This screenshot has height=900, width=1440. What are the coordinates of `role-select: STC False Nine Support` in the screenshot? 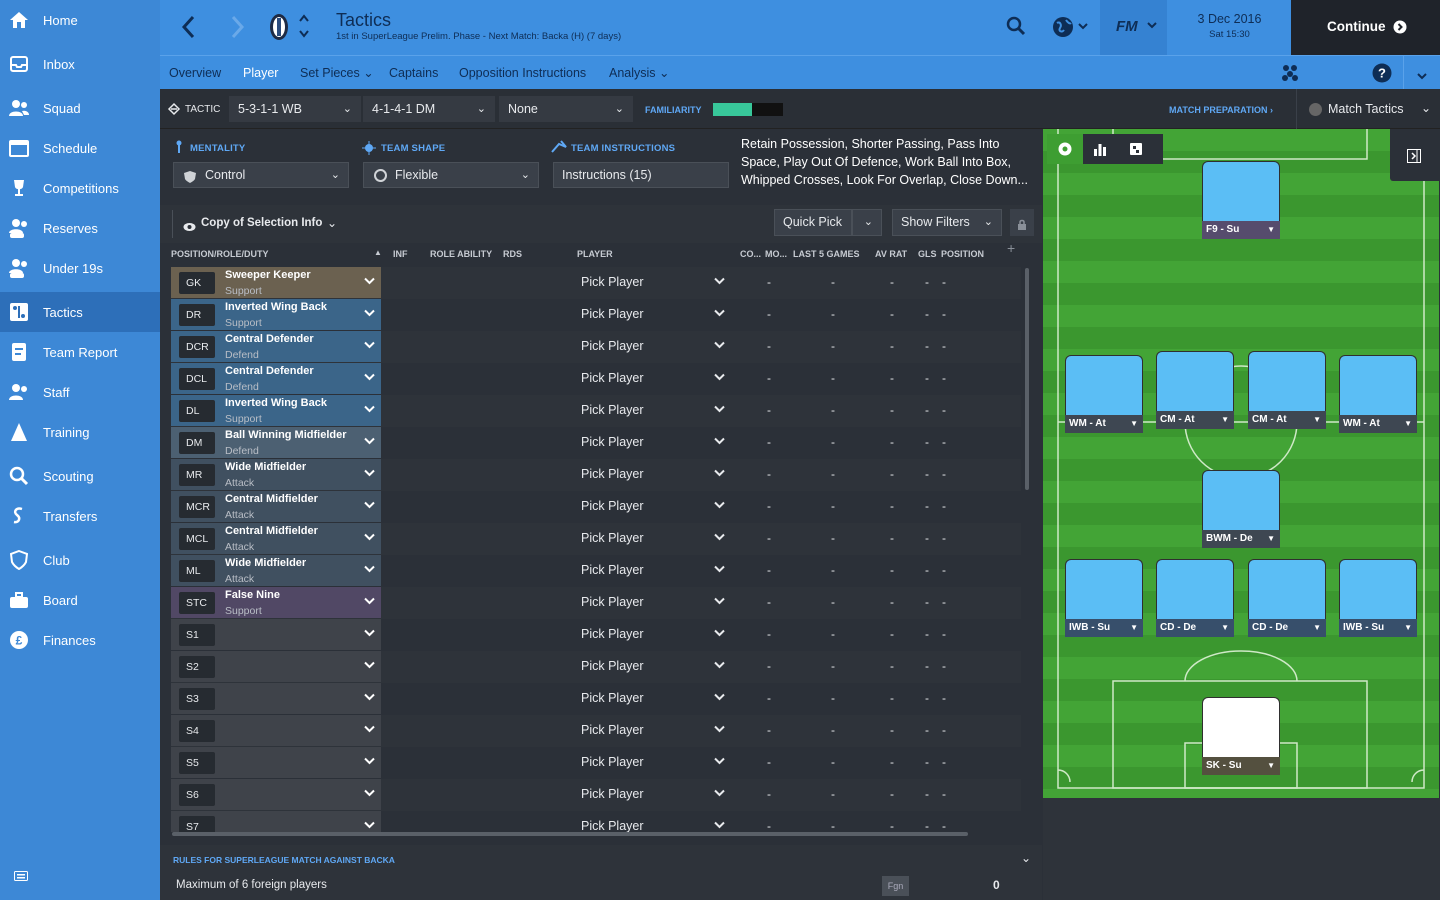 It's located at (276, 602).